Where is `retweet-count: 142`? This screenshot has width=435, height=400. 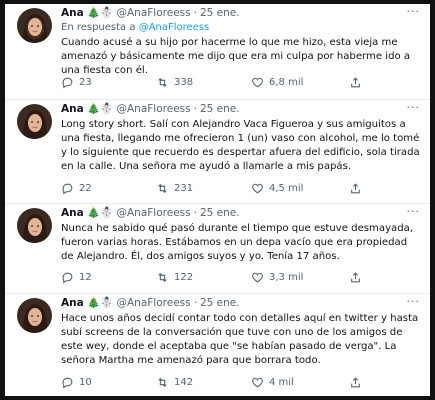
retweet-count: 142 is located at coordinates (184, 382).